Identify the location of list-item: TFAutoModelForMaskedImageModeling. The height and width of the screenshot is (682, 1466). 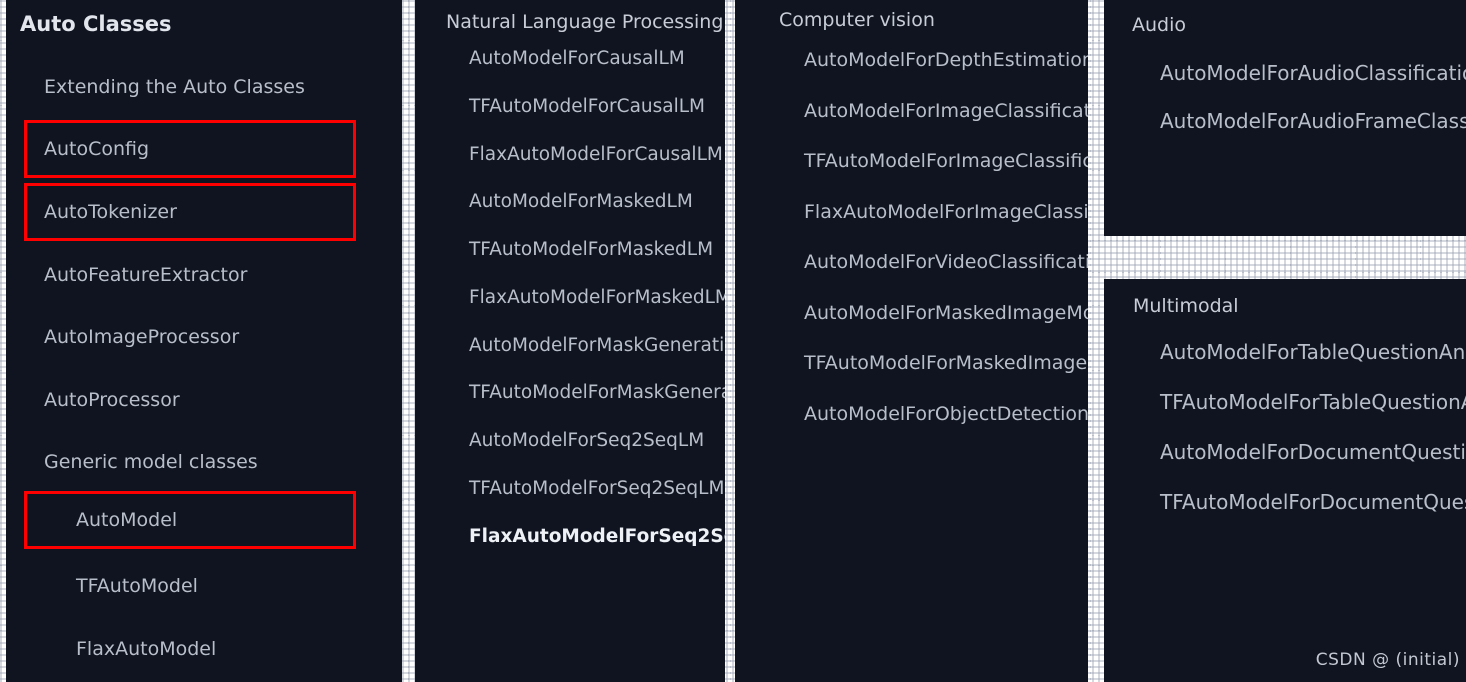
(946, 363).